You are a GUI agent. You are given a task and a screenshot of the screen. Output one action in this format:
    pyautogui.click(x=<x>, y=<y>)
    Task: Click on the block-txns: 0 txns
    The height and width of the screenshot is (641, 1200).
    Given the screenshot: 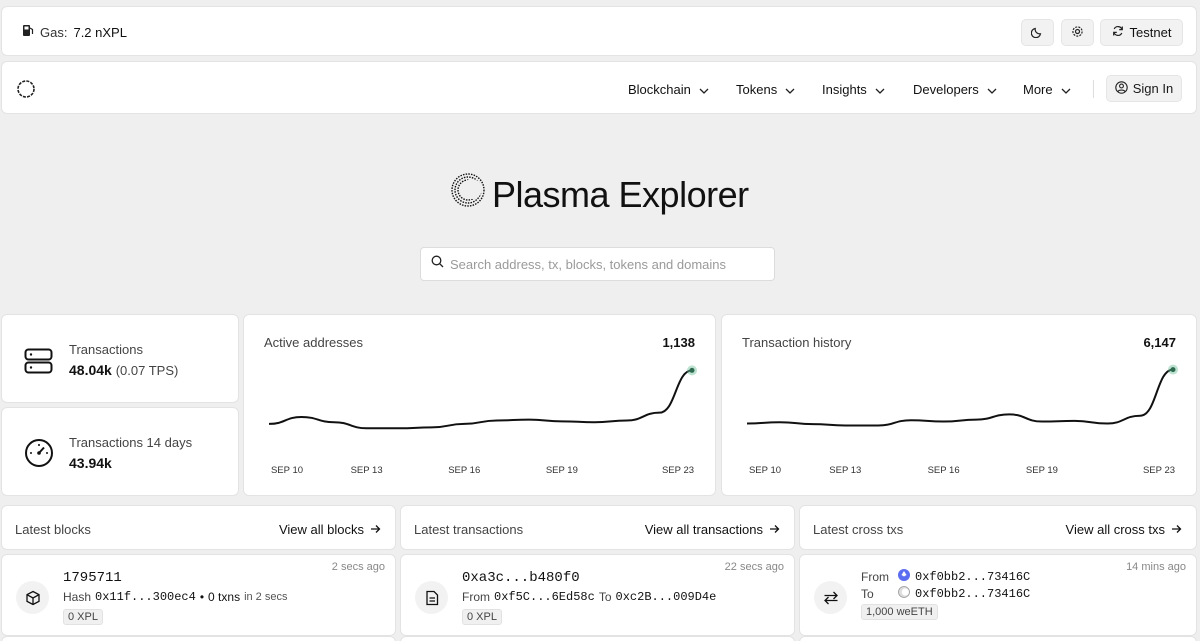 What is the action you would take?
    pyautogui.click(x=224, y=597)
    